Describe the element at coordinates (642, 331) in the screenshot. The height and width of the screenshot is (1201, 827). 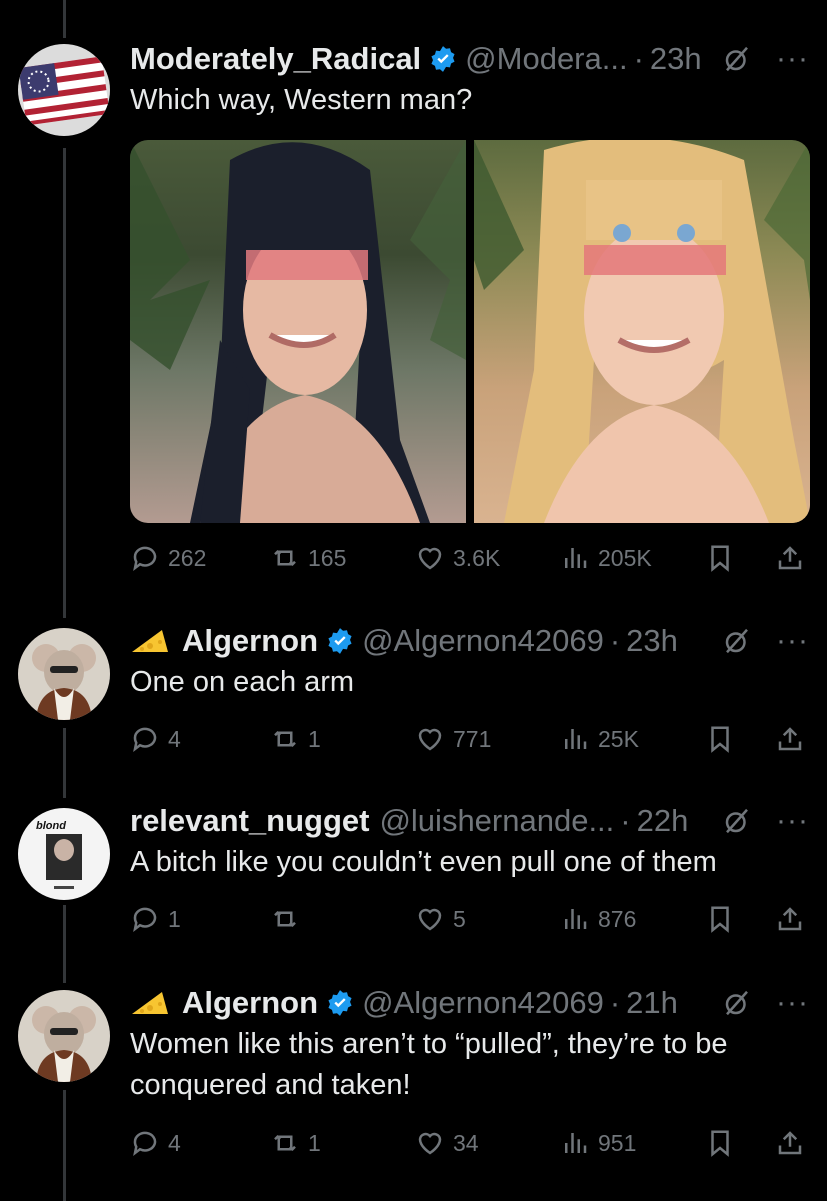
I see `blonde-woman-photo` at that location.